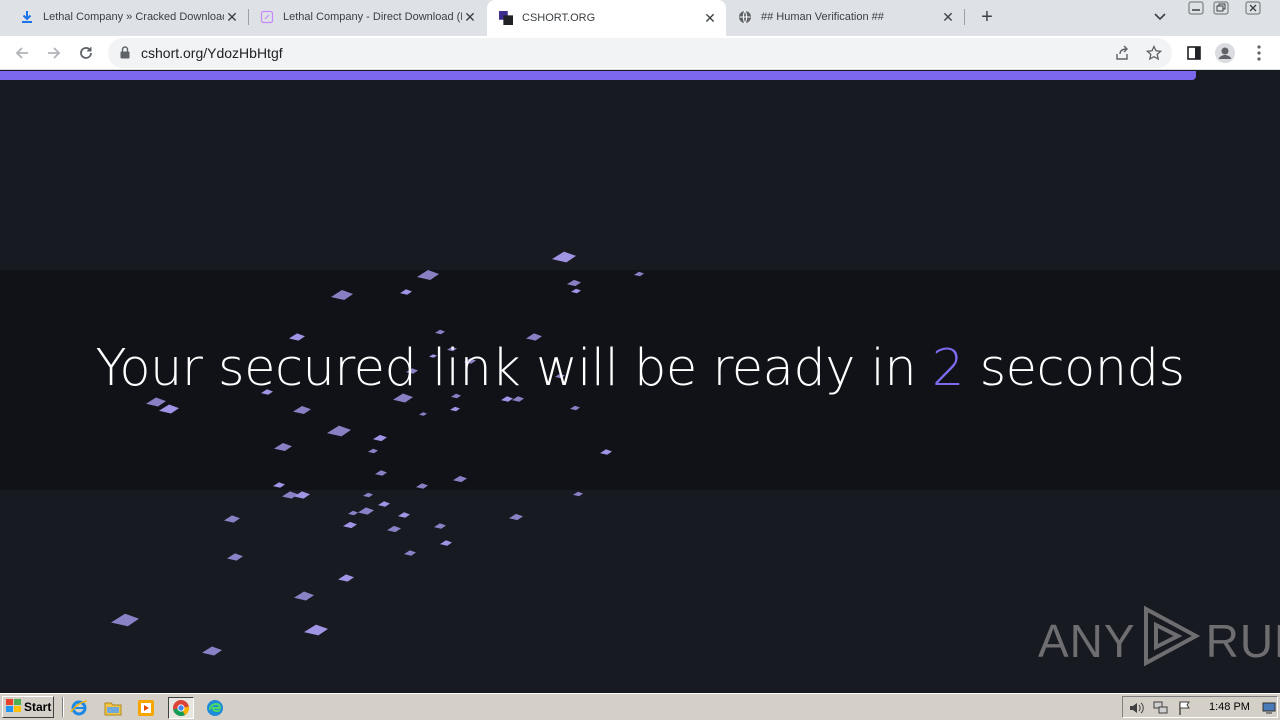 This screenshot has height=720, width=1280. What do you see at coordinates (1259, 53) in the screenshot?
I see `menu-kebab-icon` at bounding box center [1259, 53].